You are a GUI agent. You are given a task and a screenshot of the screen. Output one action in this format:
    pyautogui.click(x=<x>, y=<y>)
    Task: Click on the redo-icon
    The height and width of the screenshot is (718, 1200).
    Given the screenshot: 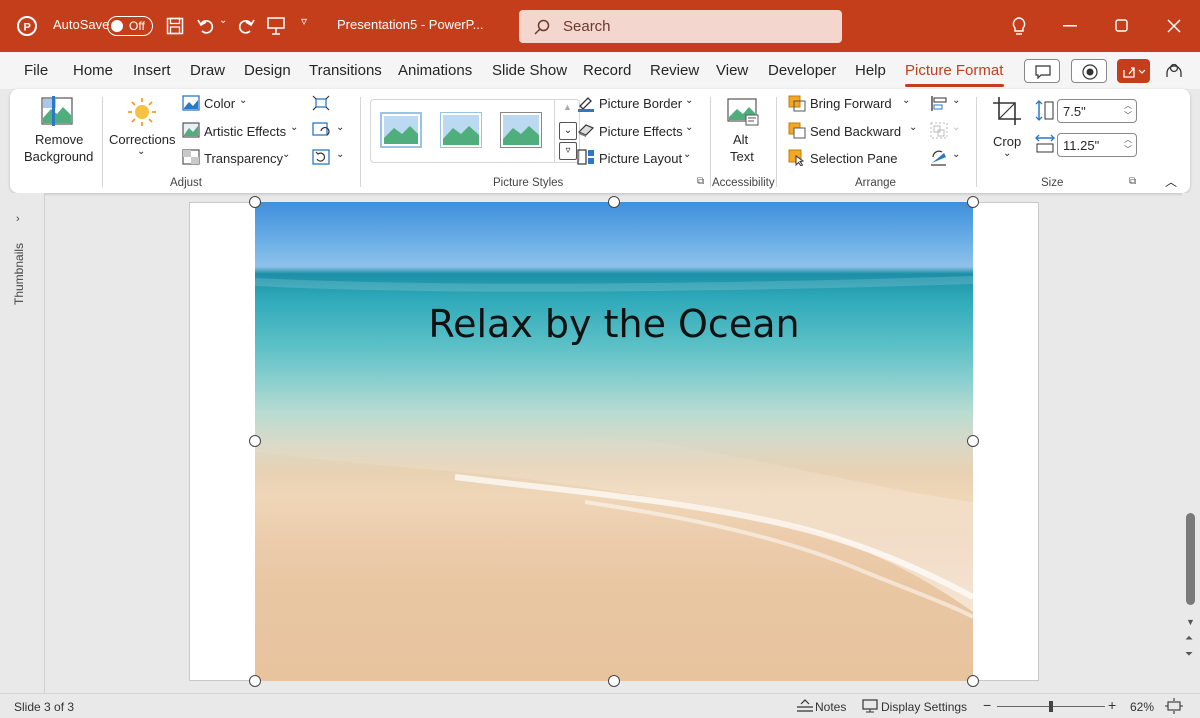 What is the action you would take?
    pyautogui.click(x=246, y=26)
    